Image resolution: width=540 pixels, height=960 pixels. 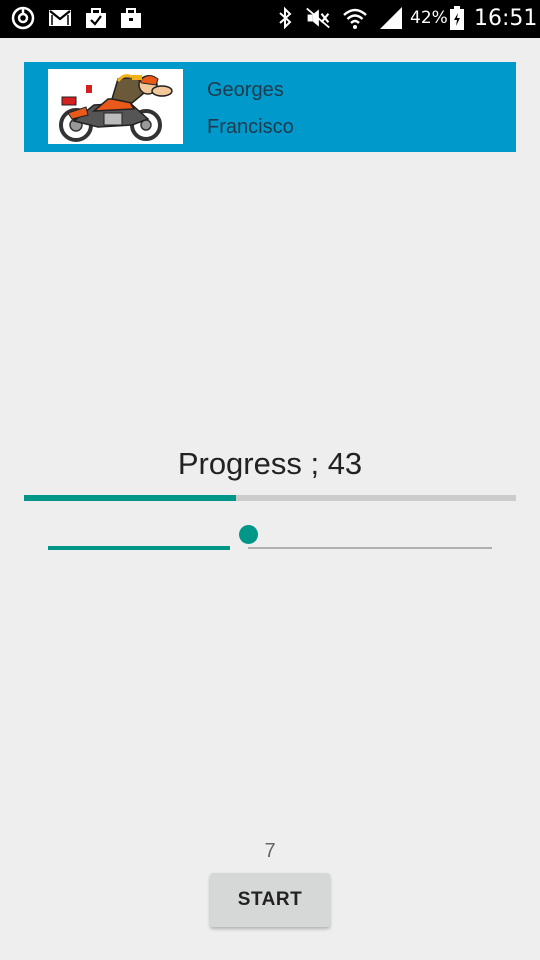 I want to click on progress-label: Progress ; 43, so click(x=270, y=463).